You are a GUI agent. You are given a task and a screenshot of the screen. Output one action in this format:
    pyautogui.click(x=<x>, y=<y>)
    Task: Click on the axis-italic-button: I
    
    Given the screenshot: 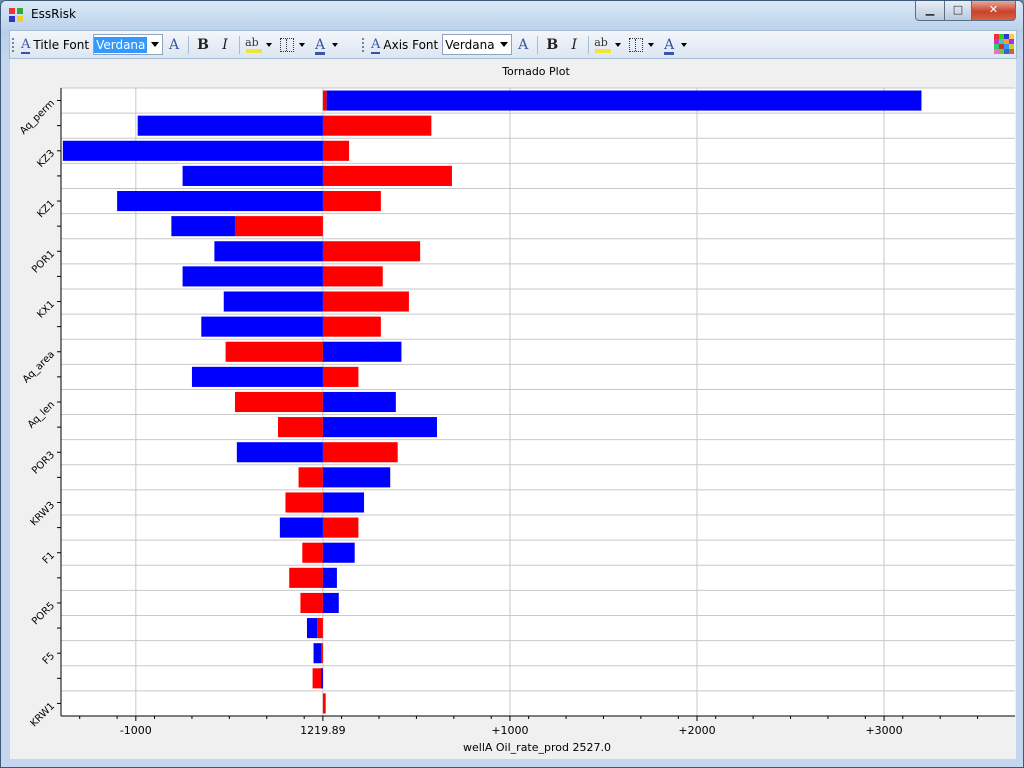 What is the action you would take?
    pyautogui.click(x=574, y=45)
    